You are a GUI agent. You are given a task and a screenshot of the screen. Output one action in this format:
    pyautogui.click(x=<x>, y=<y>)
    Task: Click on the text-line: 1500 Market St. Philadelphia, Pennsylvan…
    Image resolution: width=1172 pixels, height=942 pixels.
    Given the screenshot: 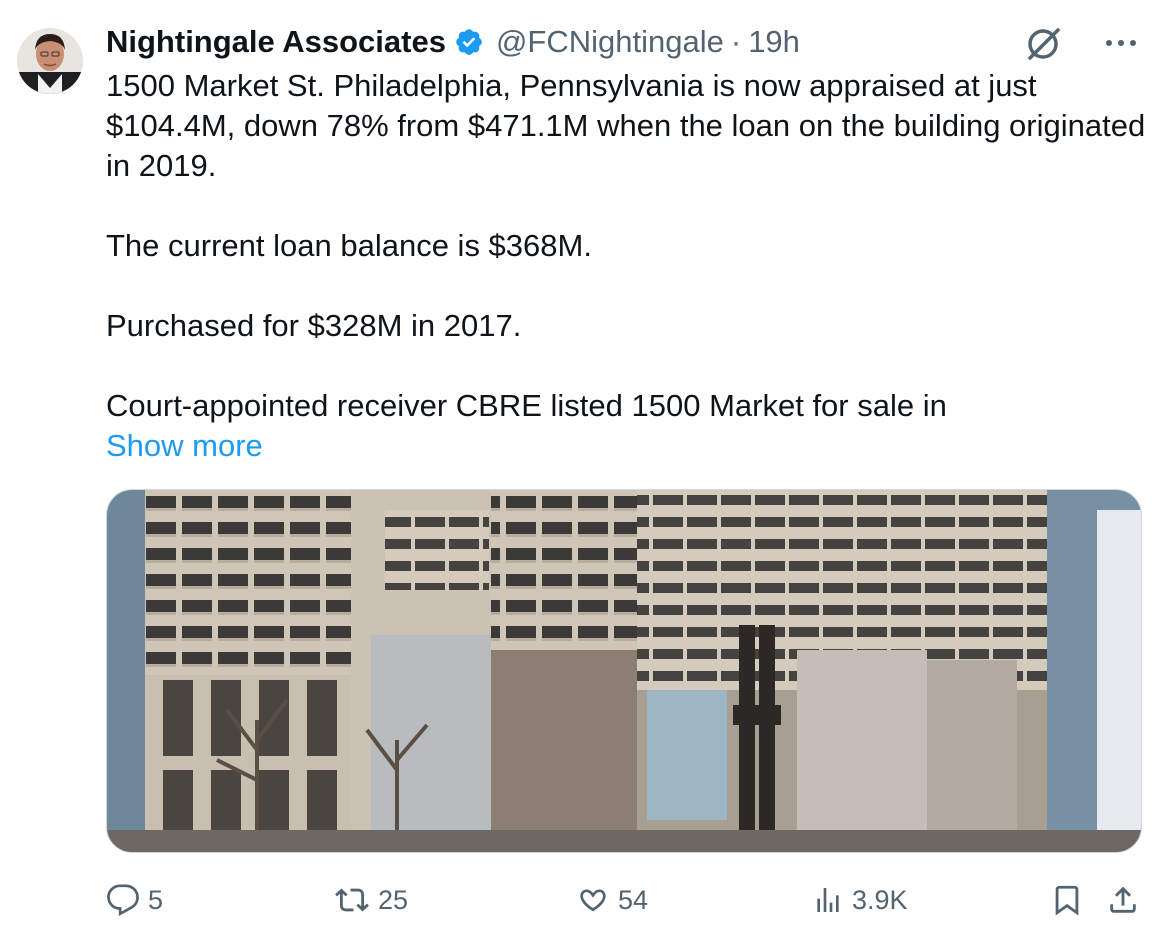 What is the action you would take?
    pyautogui.click(x=571, y=85)
    